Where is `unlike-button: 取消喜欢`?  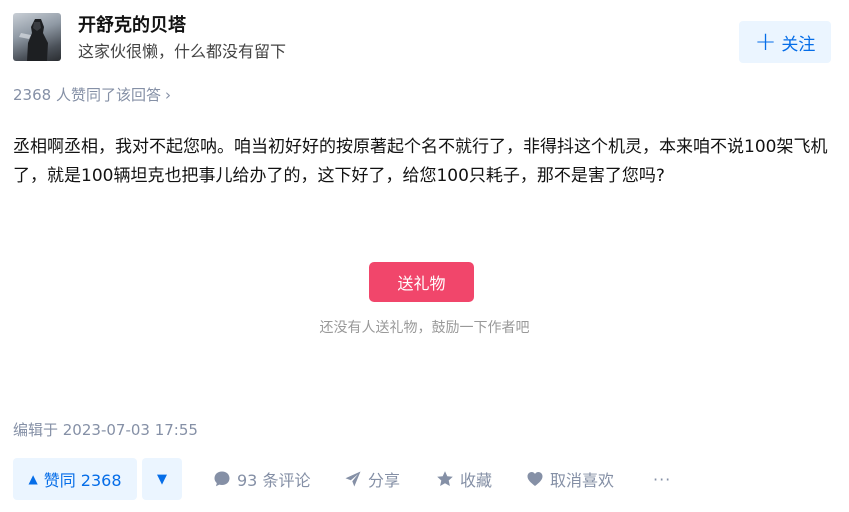 unlike-button: 取消喜欢 is located at coordinates (570, 479).